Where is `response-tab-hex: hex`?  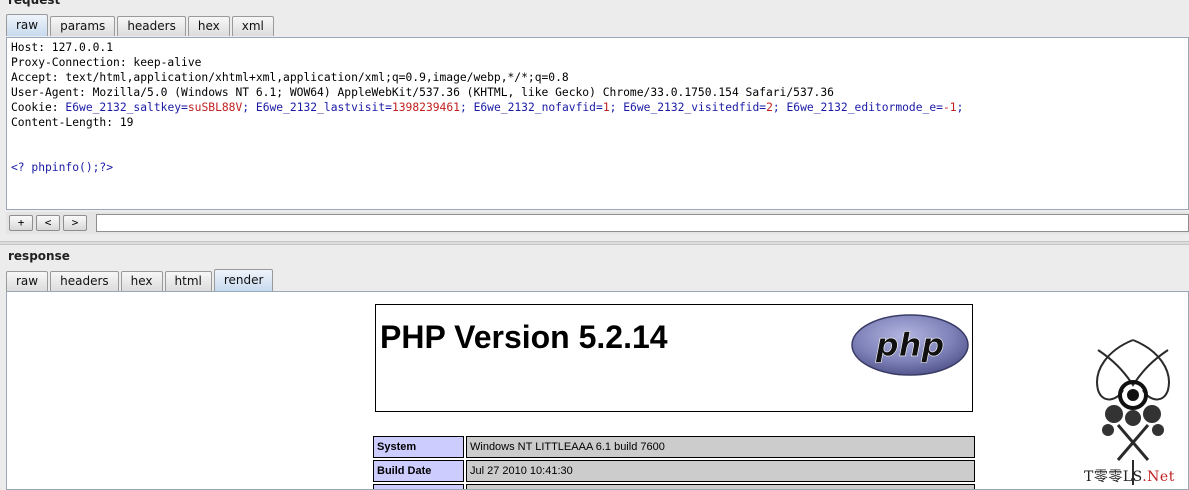
response-tab-hex: hex is located at coordinates (141, 281).